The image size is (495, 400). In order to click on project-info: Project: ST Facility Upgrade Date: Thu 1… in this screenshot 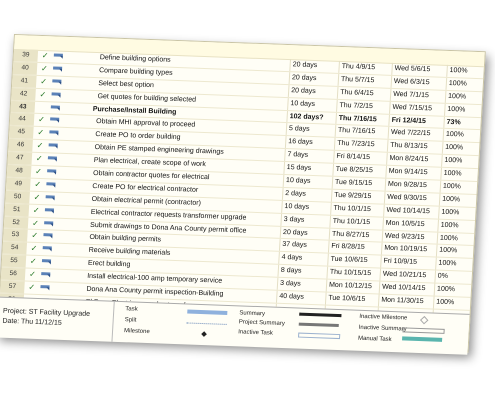, I will do `click(46, 318)`.